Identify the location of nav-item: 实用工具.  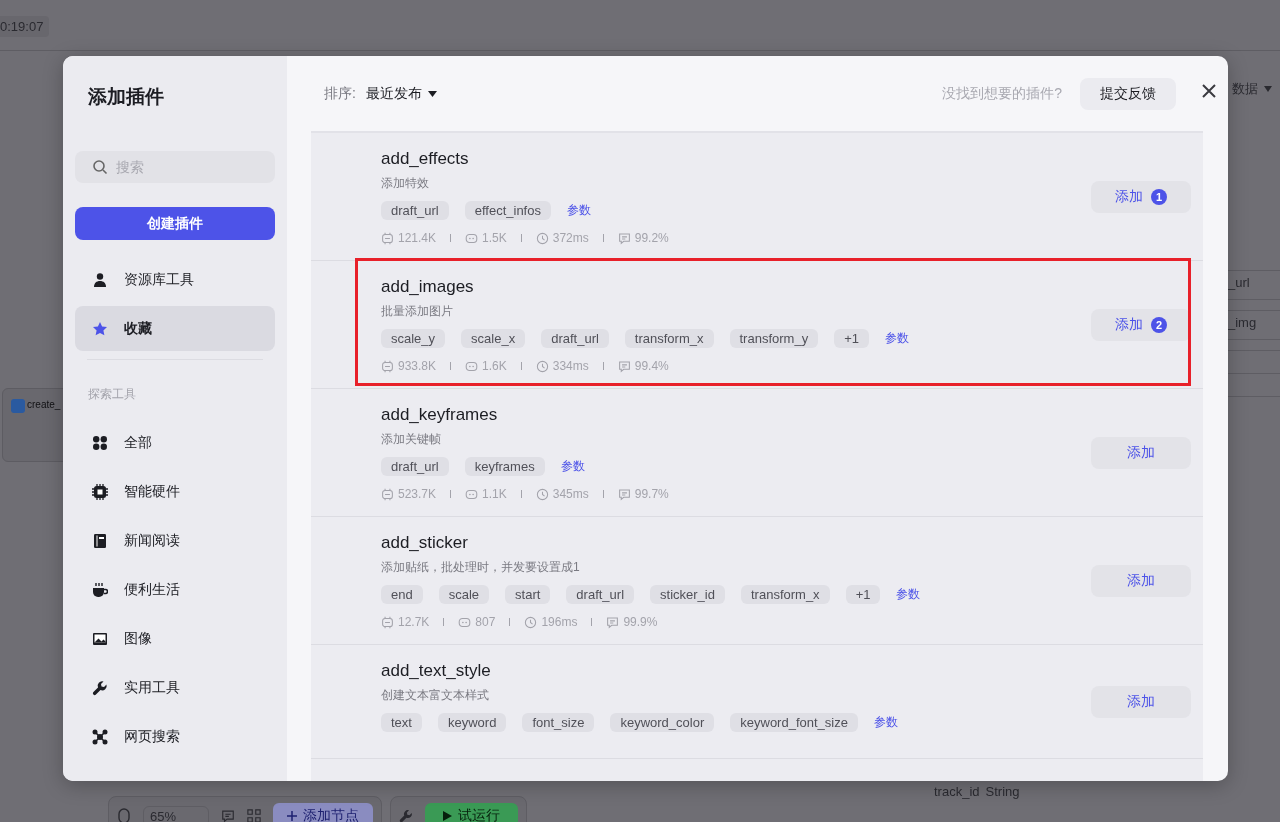
(175, 687).